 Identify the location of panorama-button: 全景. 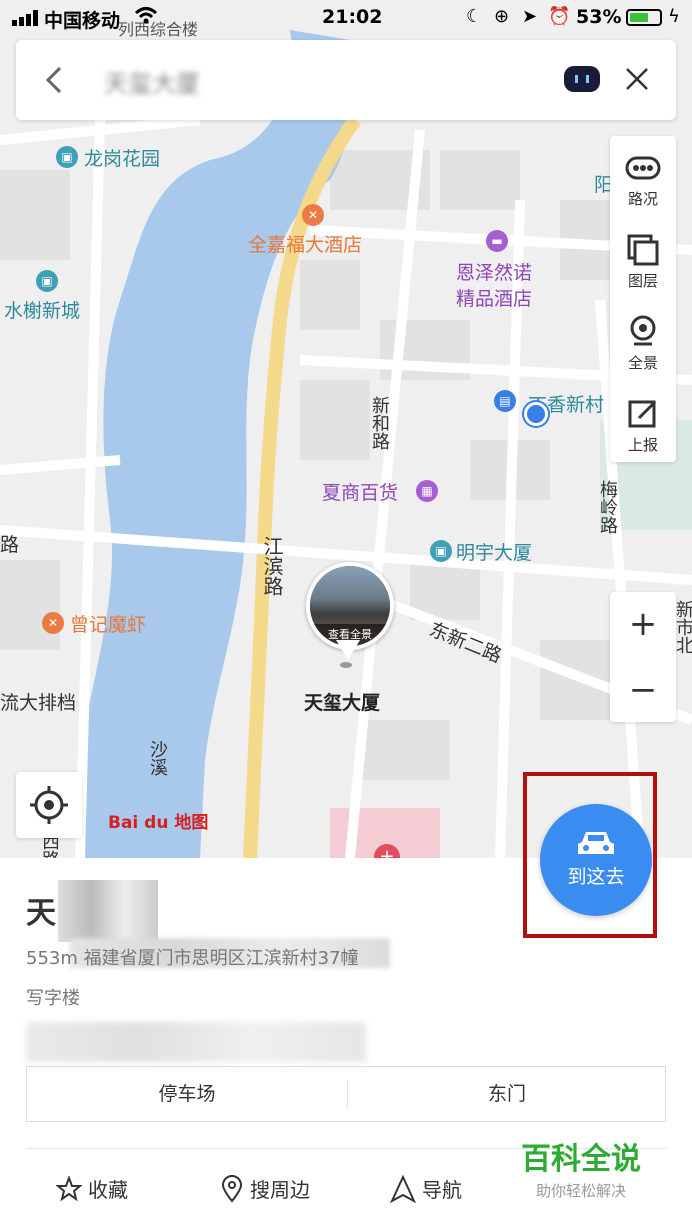
(643, 344).